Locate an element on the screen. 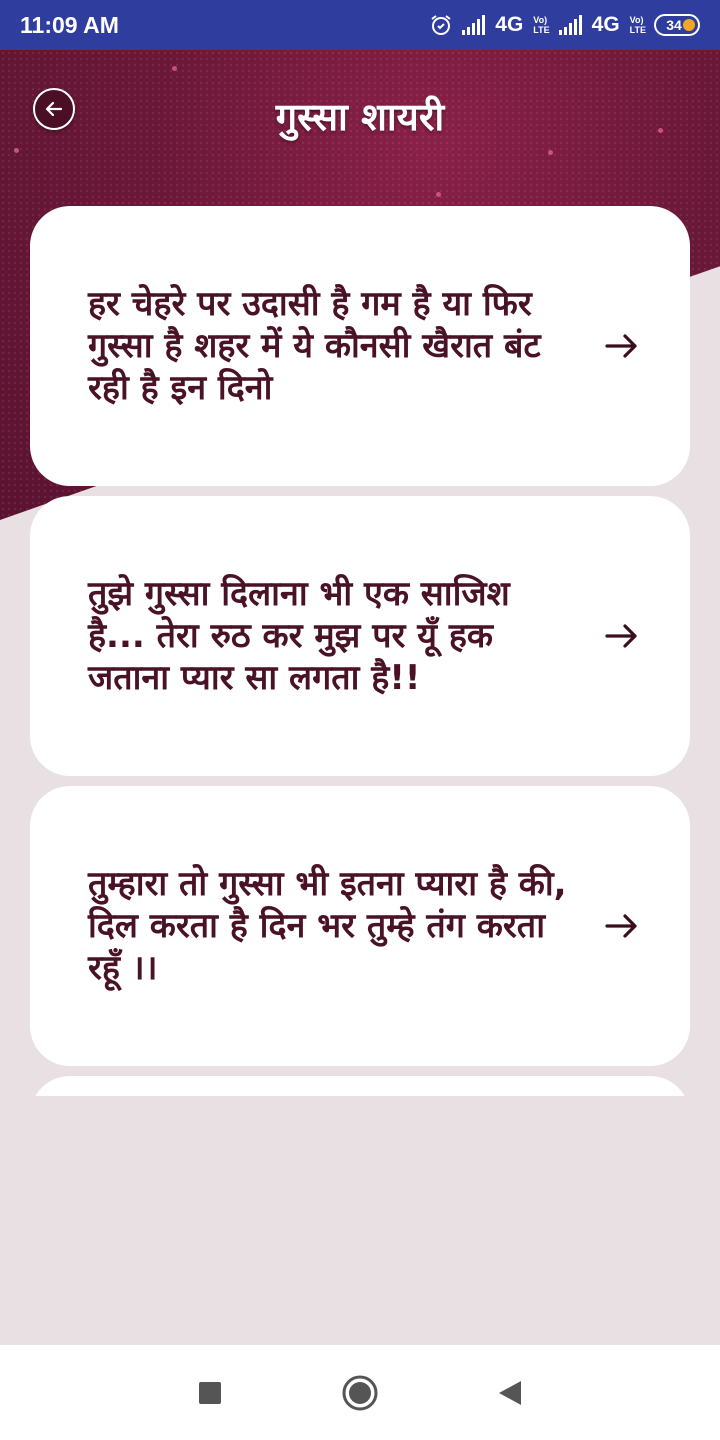 Image resolution: width=720 pixels, height=1440 pixels. recent-apps-button is located at coordinates (210, 1393).